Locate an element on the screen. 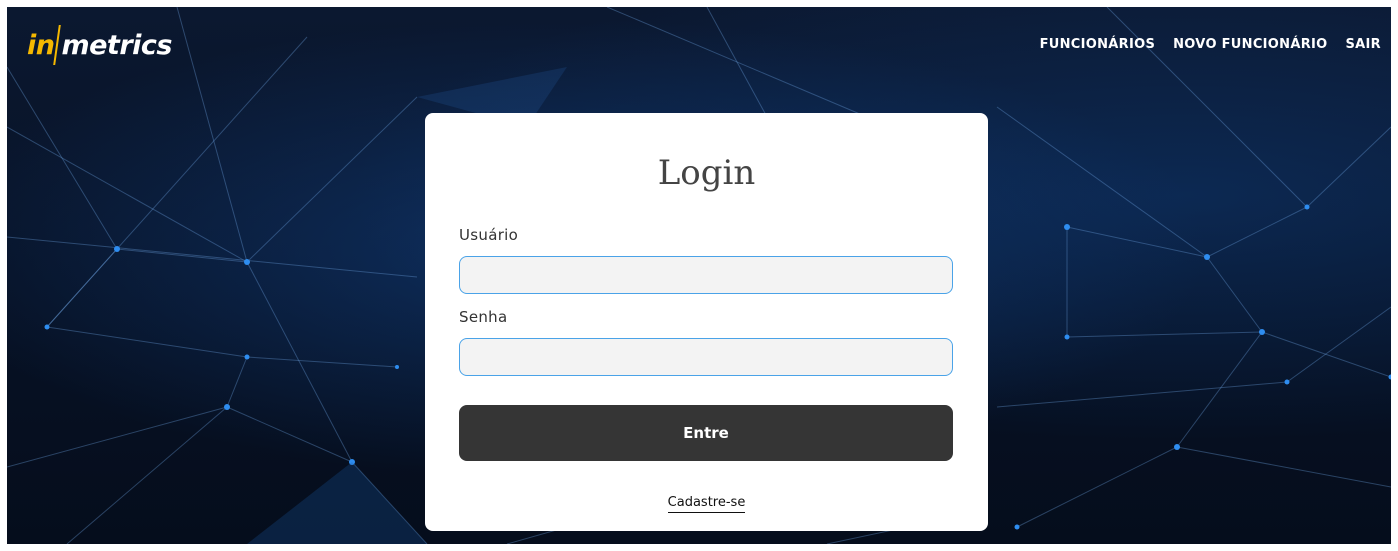 The width and height of the screenshot is (1398, 551). logo-suffix: metrics is located at coordinates (116, 45).